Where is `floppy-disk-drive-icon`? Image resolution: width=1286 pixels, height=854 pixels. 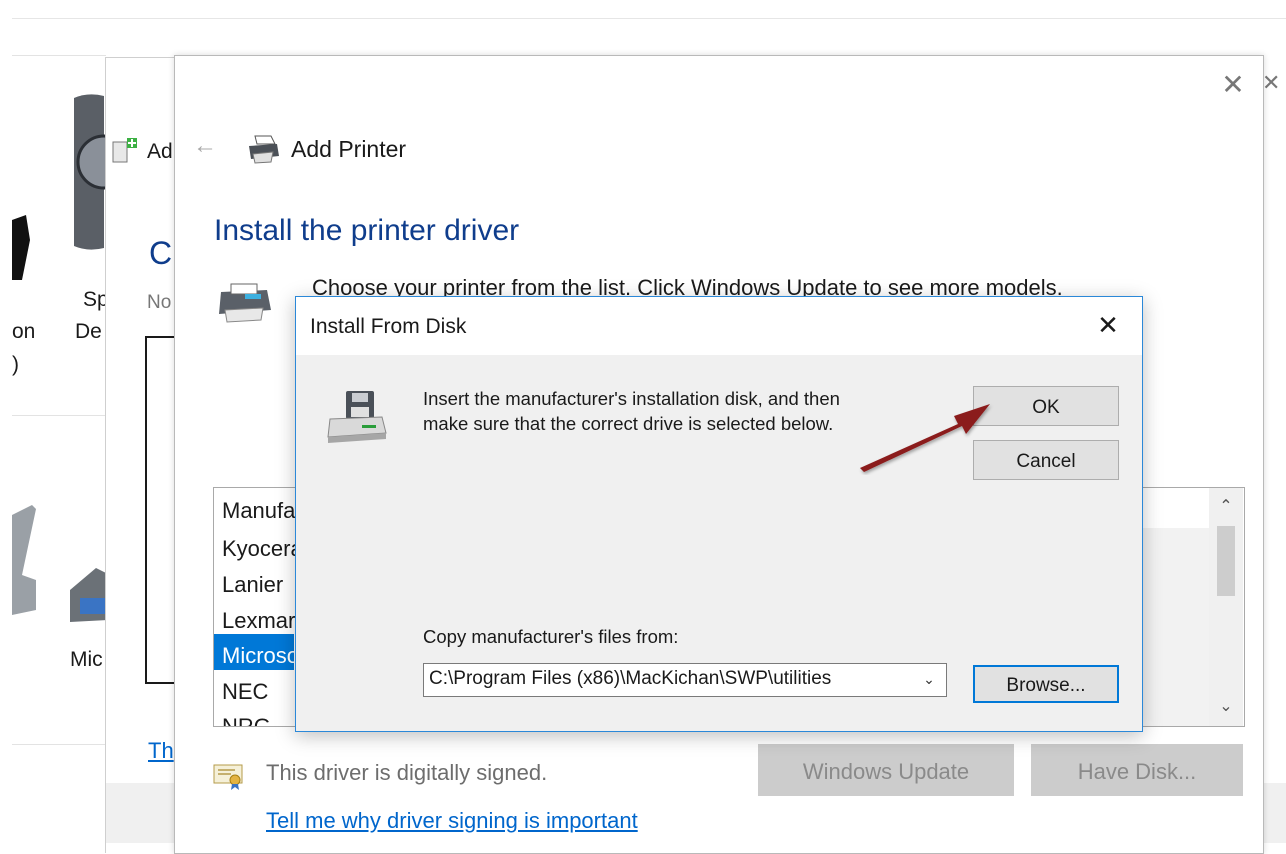 floppy-disk-drive-icon is located at coordinates (357, 417).